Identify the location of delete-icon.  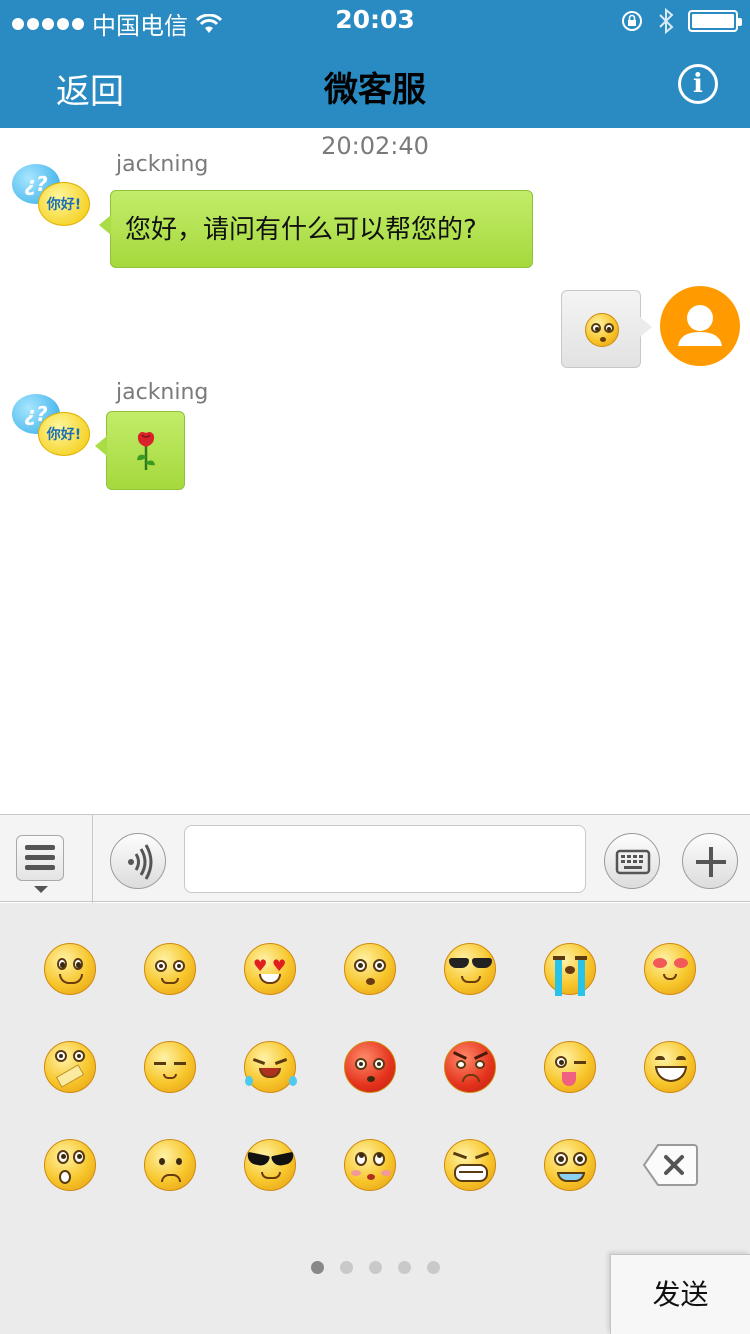
(670, 1165).